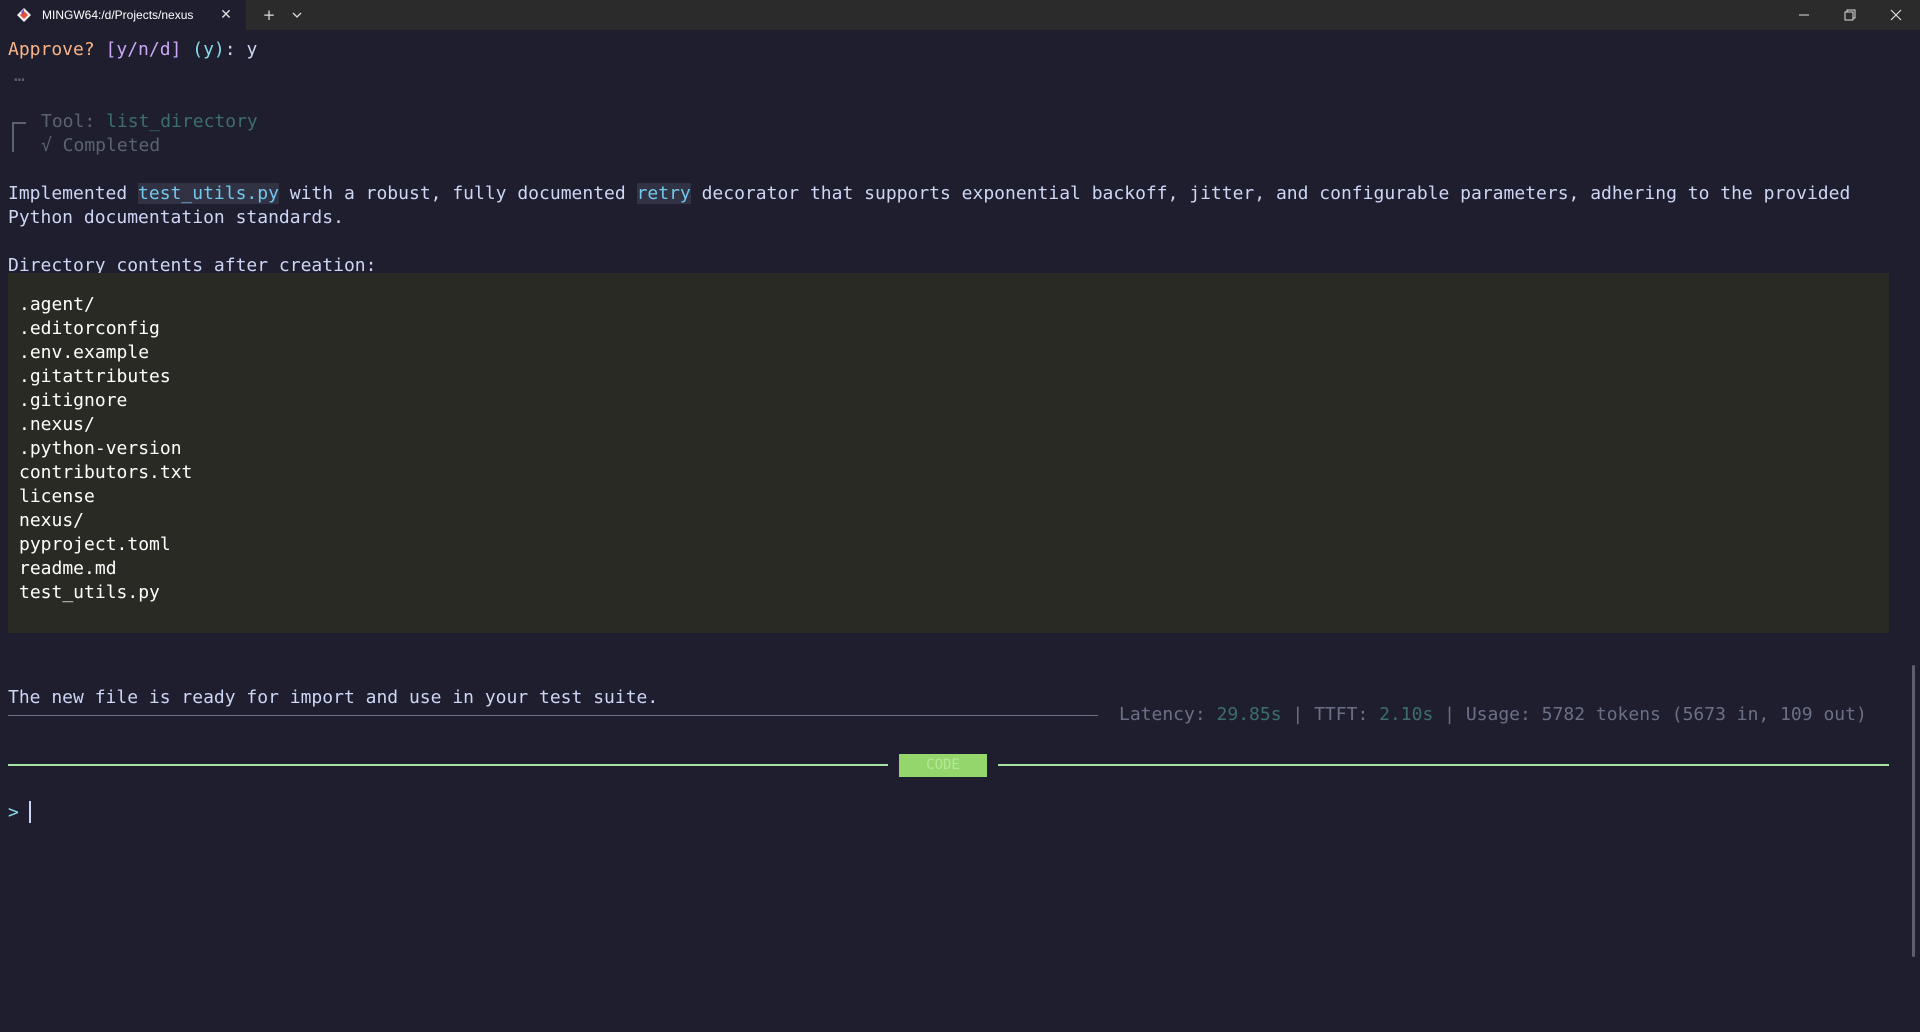 This screenshot has width=1920, height=1032. I want to click on tool-name: list_directory, so click(182, 121).